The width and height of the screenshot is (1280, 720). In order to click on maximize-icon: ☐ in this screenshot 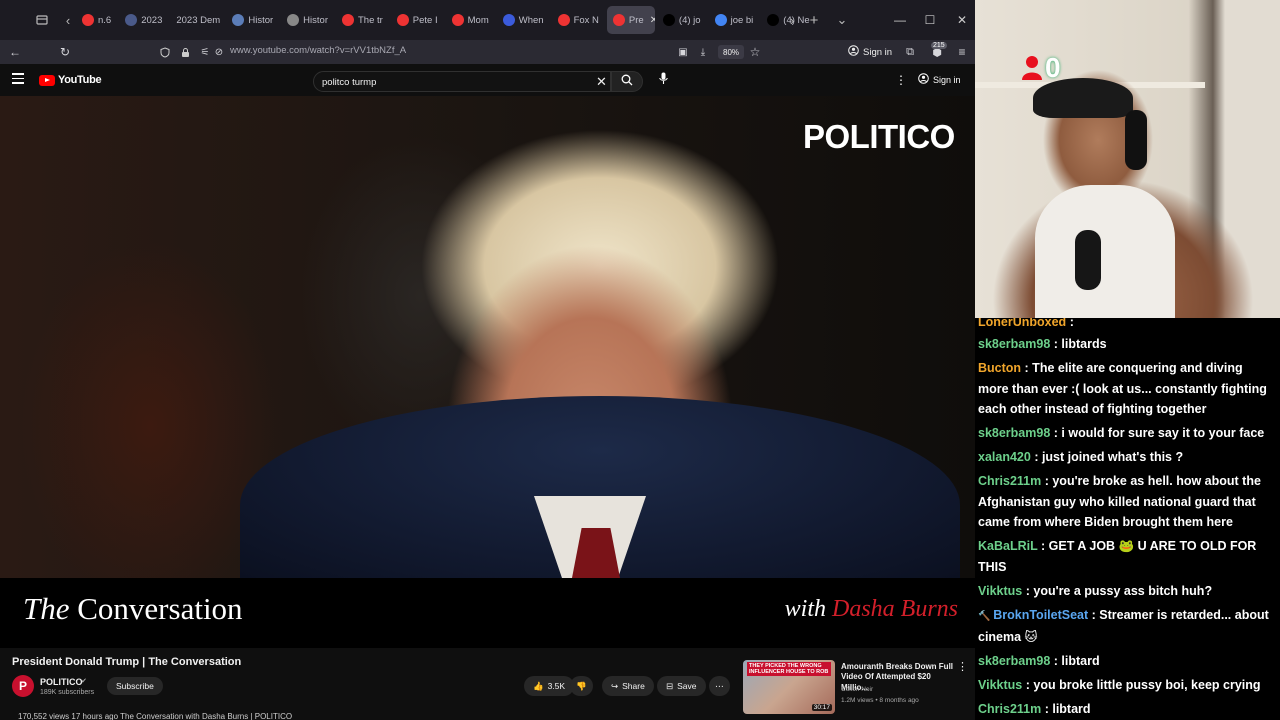, I will do `click(930, 20)`.